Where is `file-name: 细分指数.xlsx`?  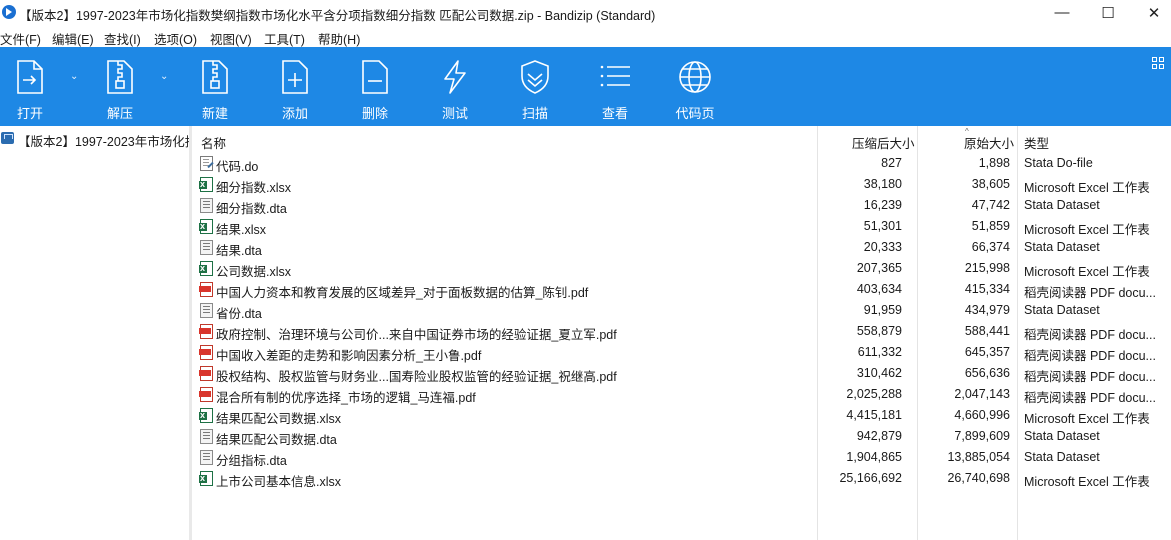
file-name: 细分指数.xlsx is located at coordinates (254, 188).